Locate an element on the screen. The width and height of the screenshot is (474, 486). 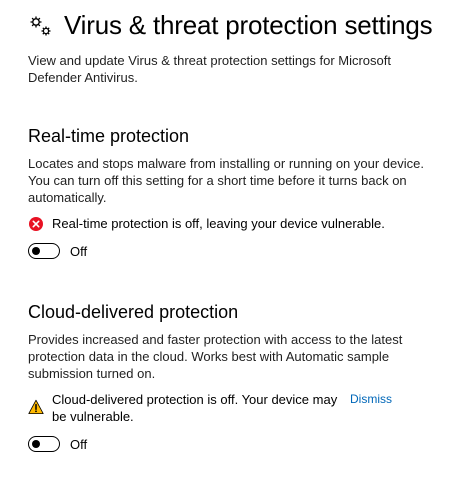
realtime-toggle-row: Off is located at coordinates (238, 251).